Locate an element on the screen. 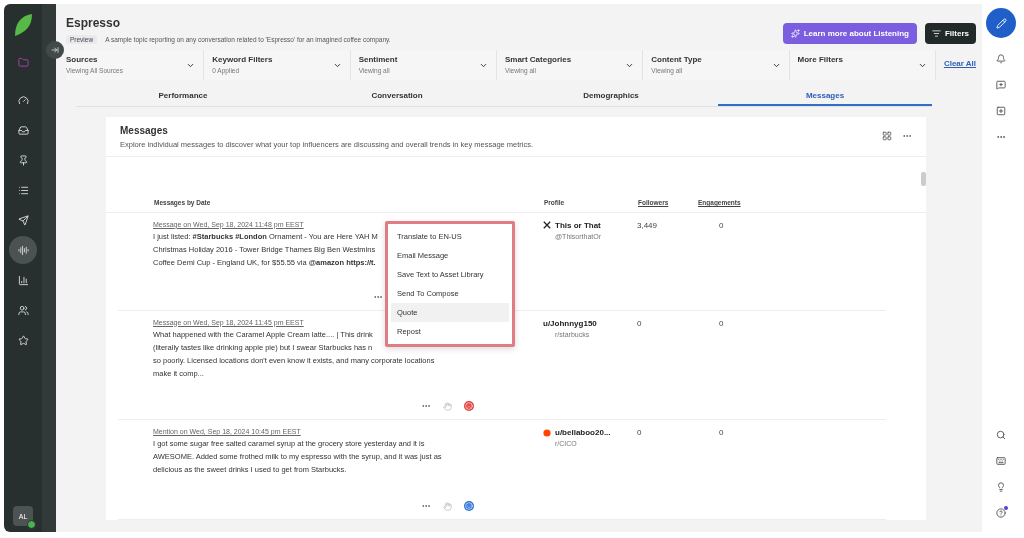  arrow-to-line-icon is located at coordinates (55, 50).